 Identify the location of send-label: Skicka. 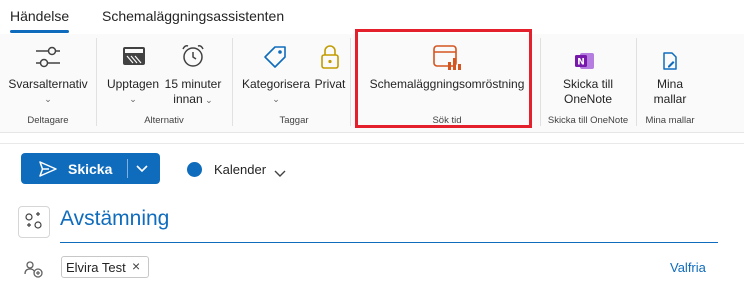
(90, 169).